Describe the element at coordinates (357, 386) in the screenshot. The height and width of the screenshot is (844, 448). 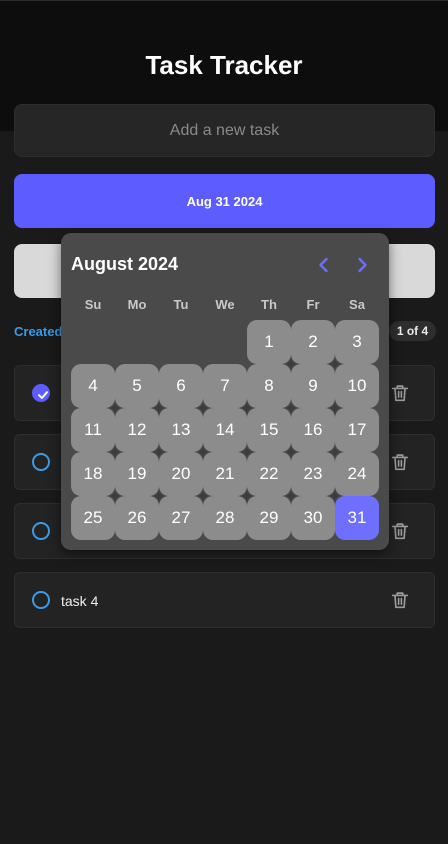
I see `calendar-day: 10` at that location.